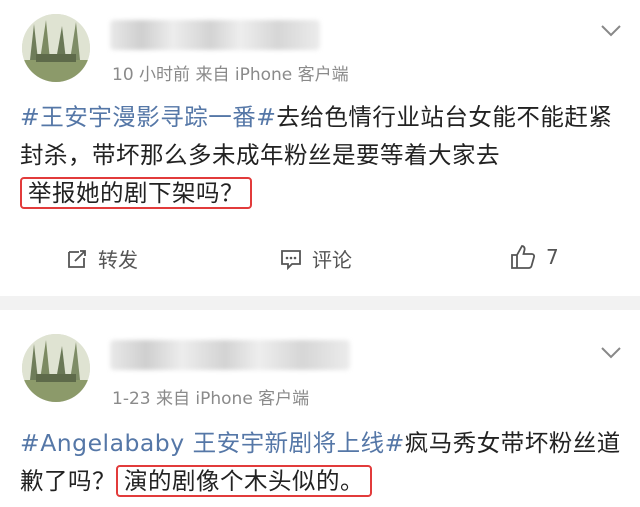 The height and width of the screenshot is (507, 640). Describe the element at coordinates (212, 443) in the screenshot. I see `hashtag-link: #Angelababy 王安宇新剧将上线#` at that location.